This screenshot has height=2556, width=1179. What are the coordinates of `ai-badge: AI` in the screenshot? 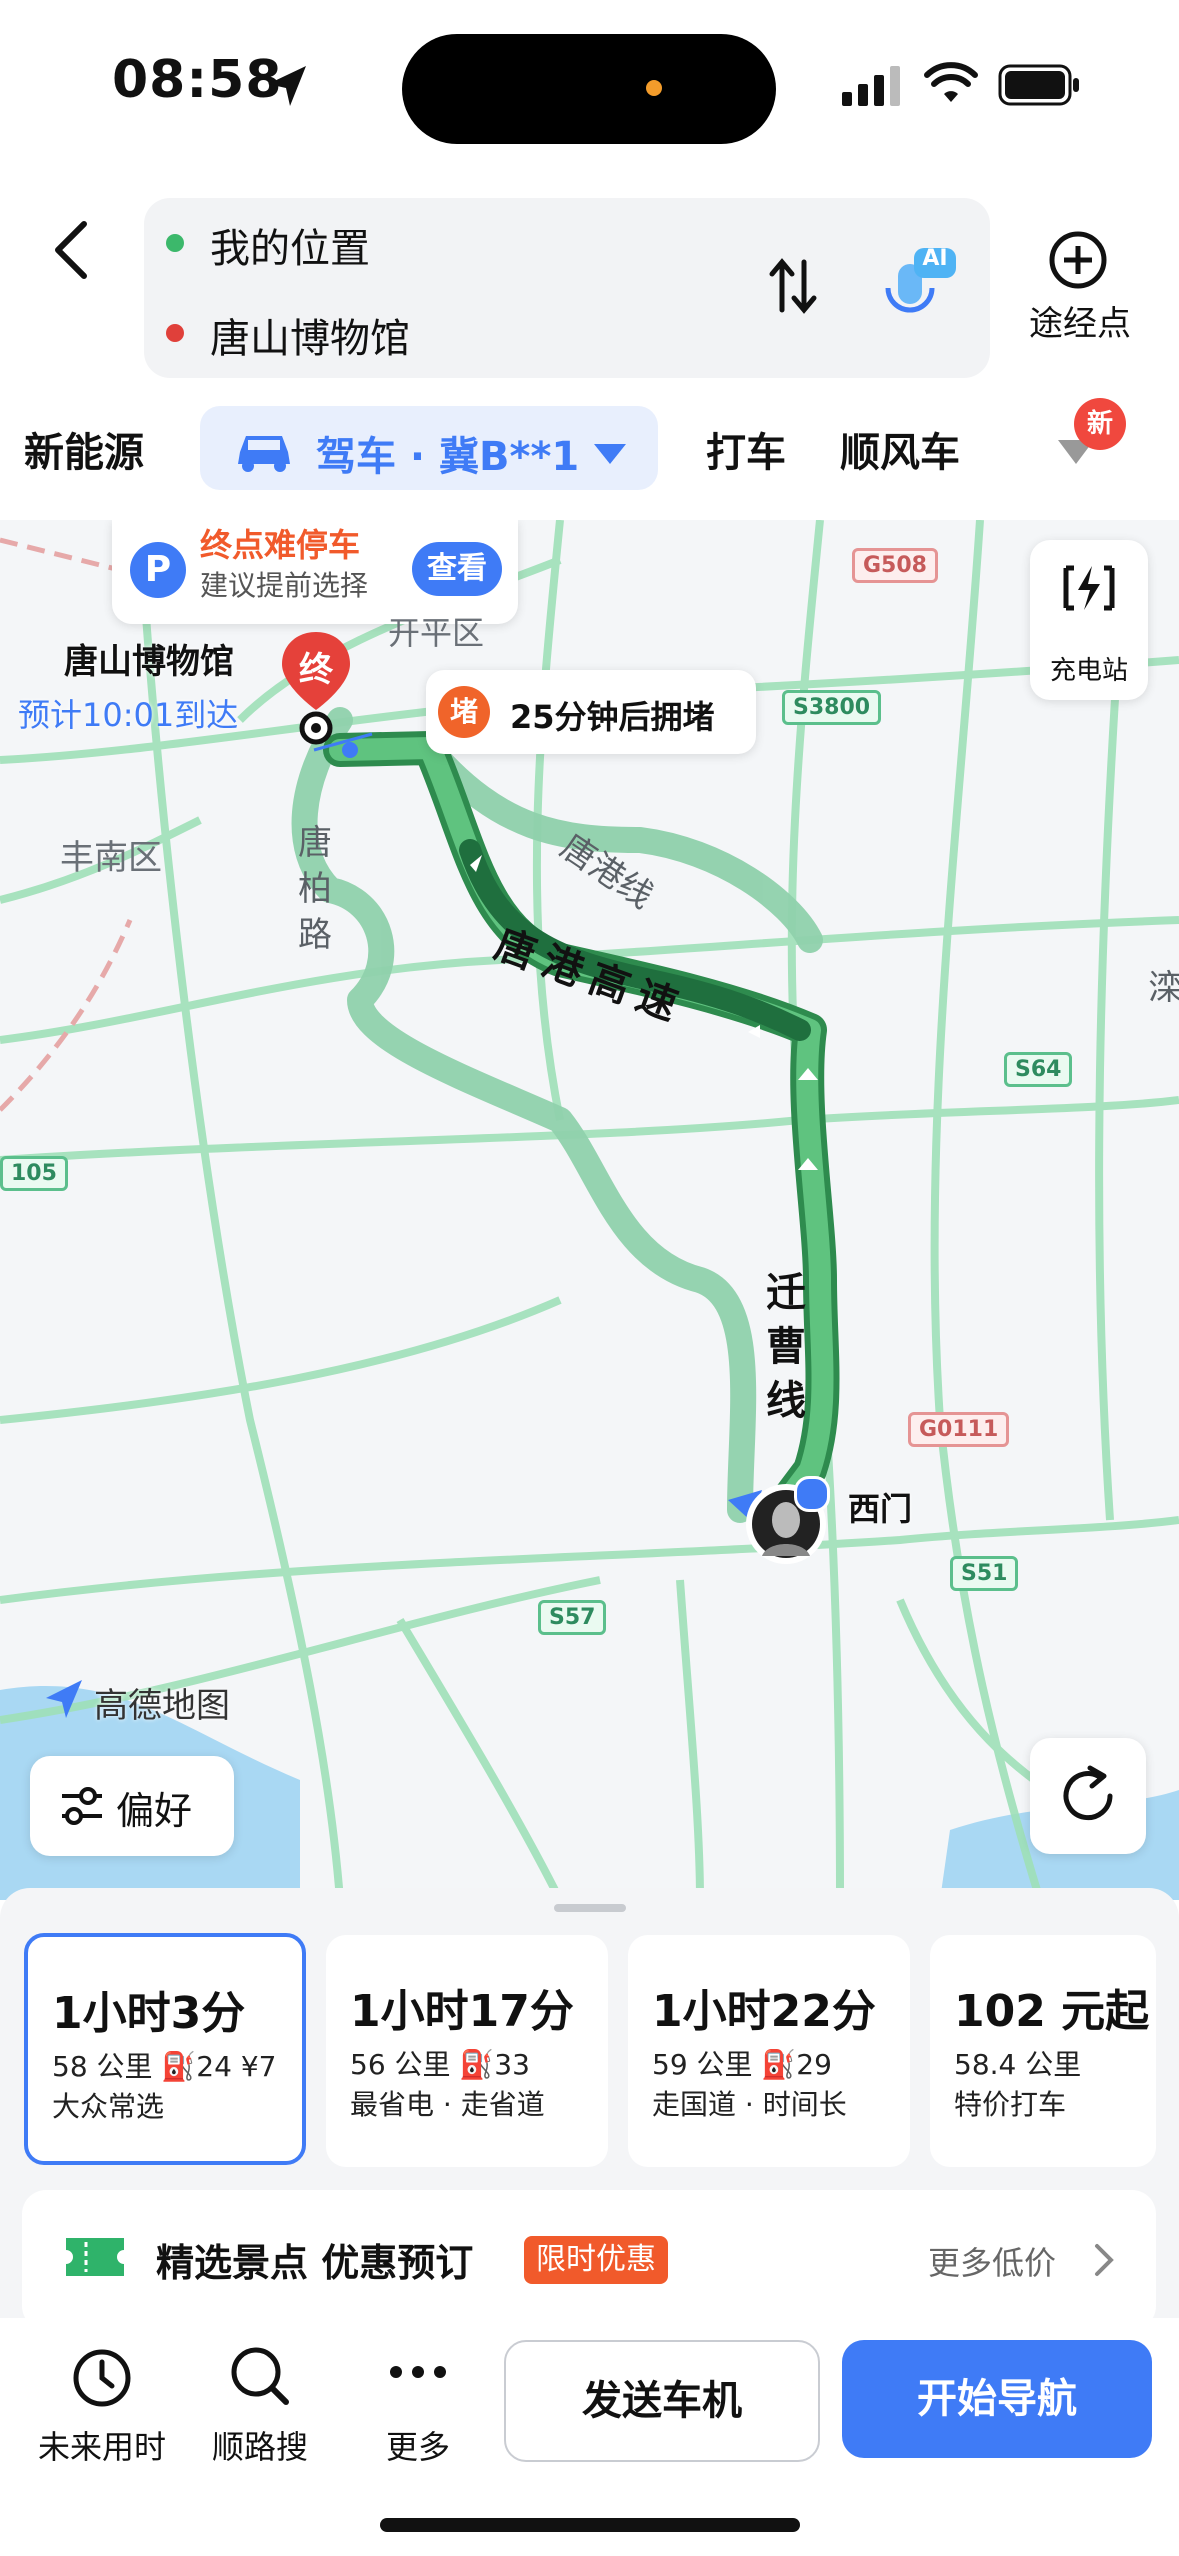 It's located at (935, 258).